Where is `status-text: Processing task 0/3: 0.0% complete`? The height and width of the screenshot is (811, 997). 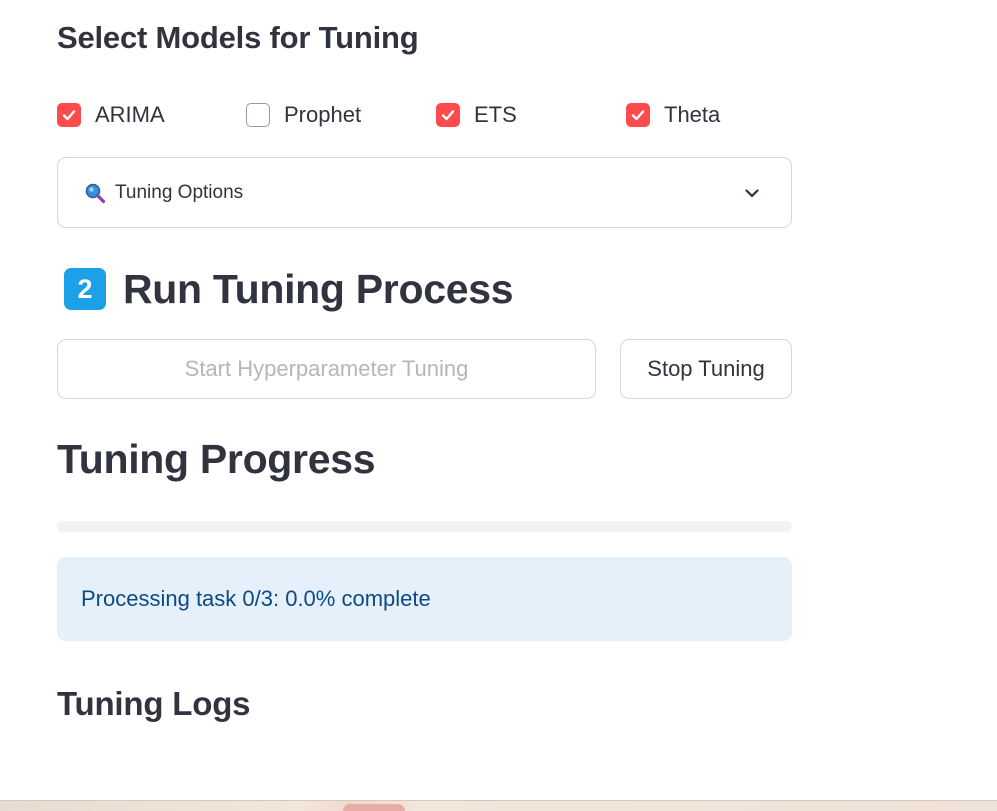
status-text: Processing task 0/3: 0.0% complete is located at coordinates (256, 598).